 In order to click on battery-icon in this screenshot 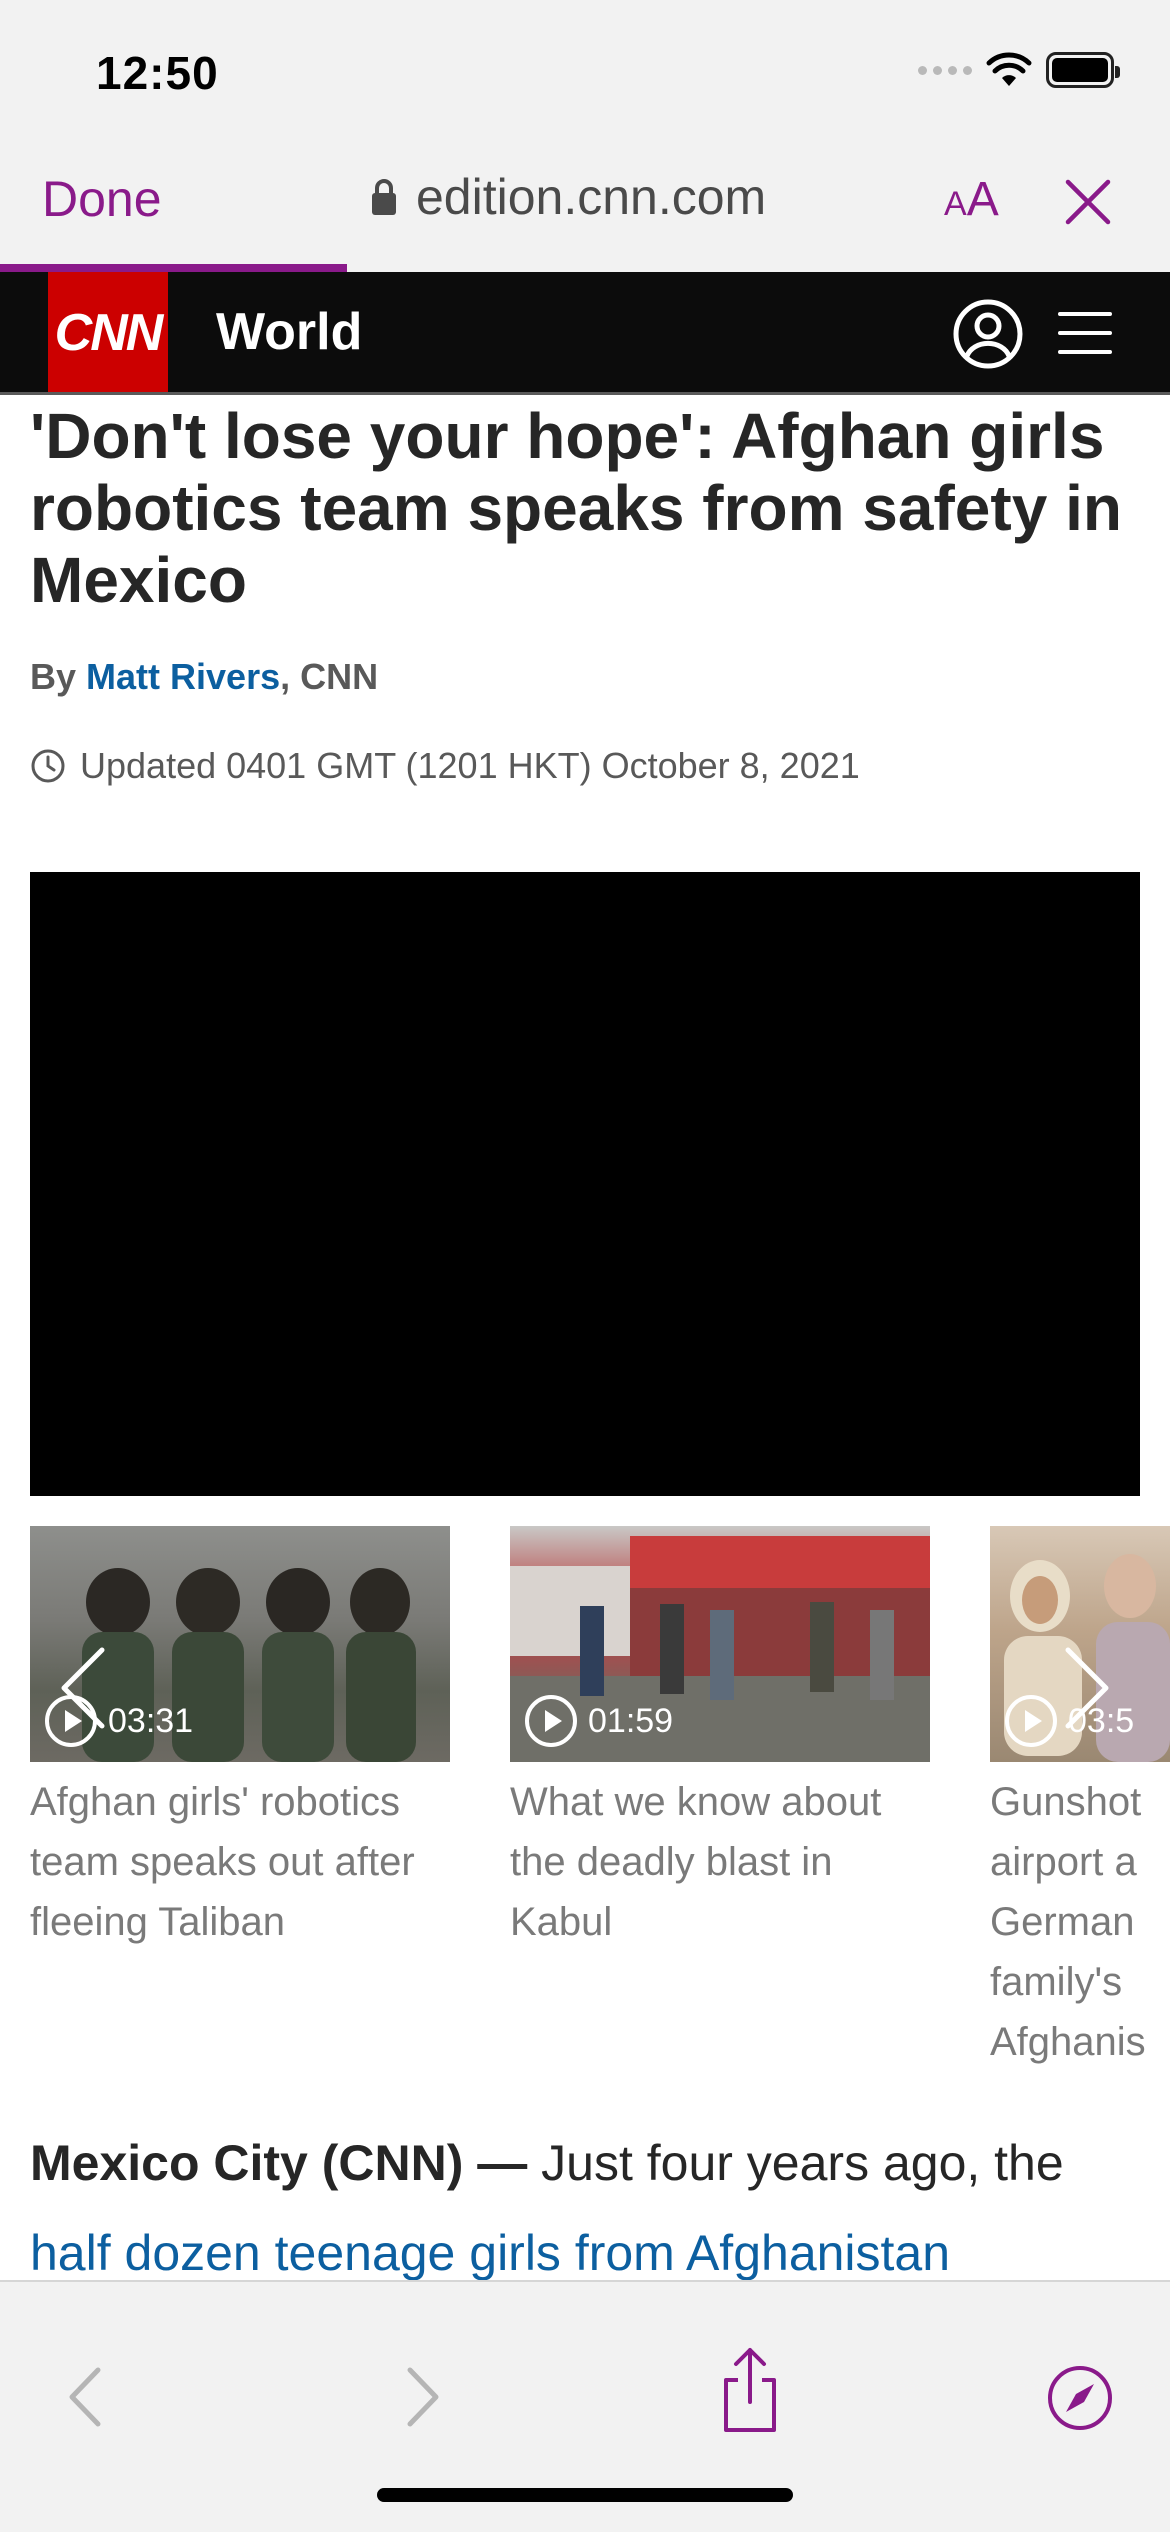, I will do `click(1083, 70)`.